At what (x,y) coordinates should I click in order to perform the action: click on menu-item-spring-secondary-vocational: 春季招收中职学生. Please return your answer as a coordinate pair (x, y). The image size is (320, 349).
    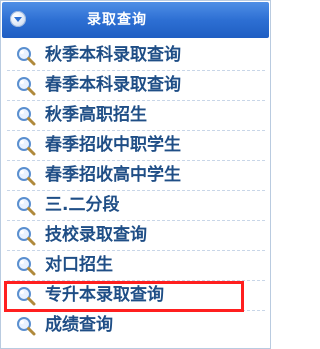
    Looking at the image, I should click on (136, 146).